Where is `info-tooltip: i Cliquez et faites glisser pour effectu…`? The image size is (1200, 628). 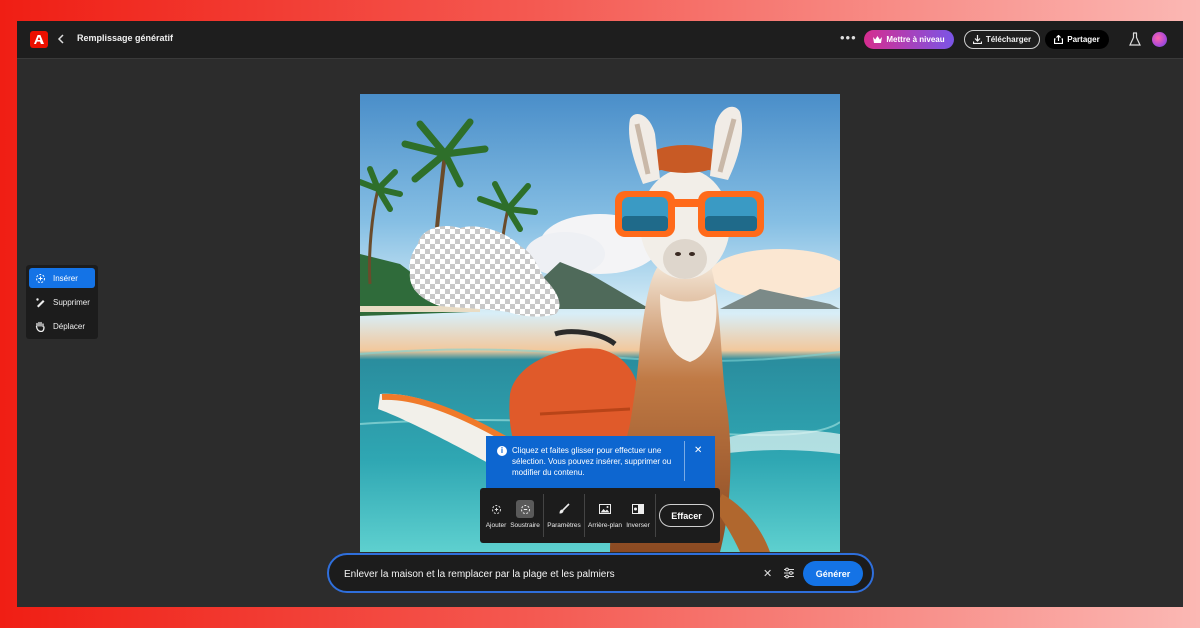
info-tooltip: i Cliquez et faites glisser pour effectu… is located at coordinates (600, 462).